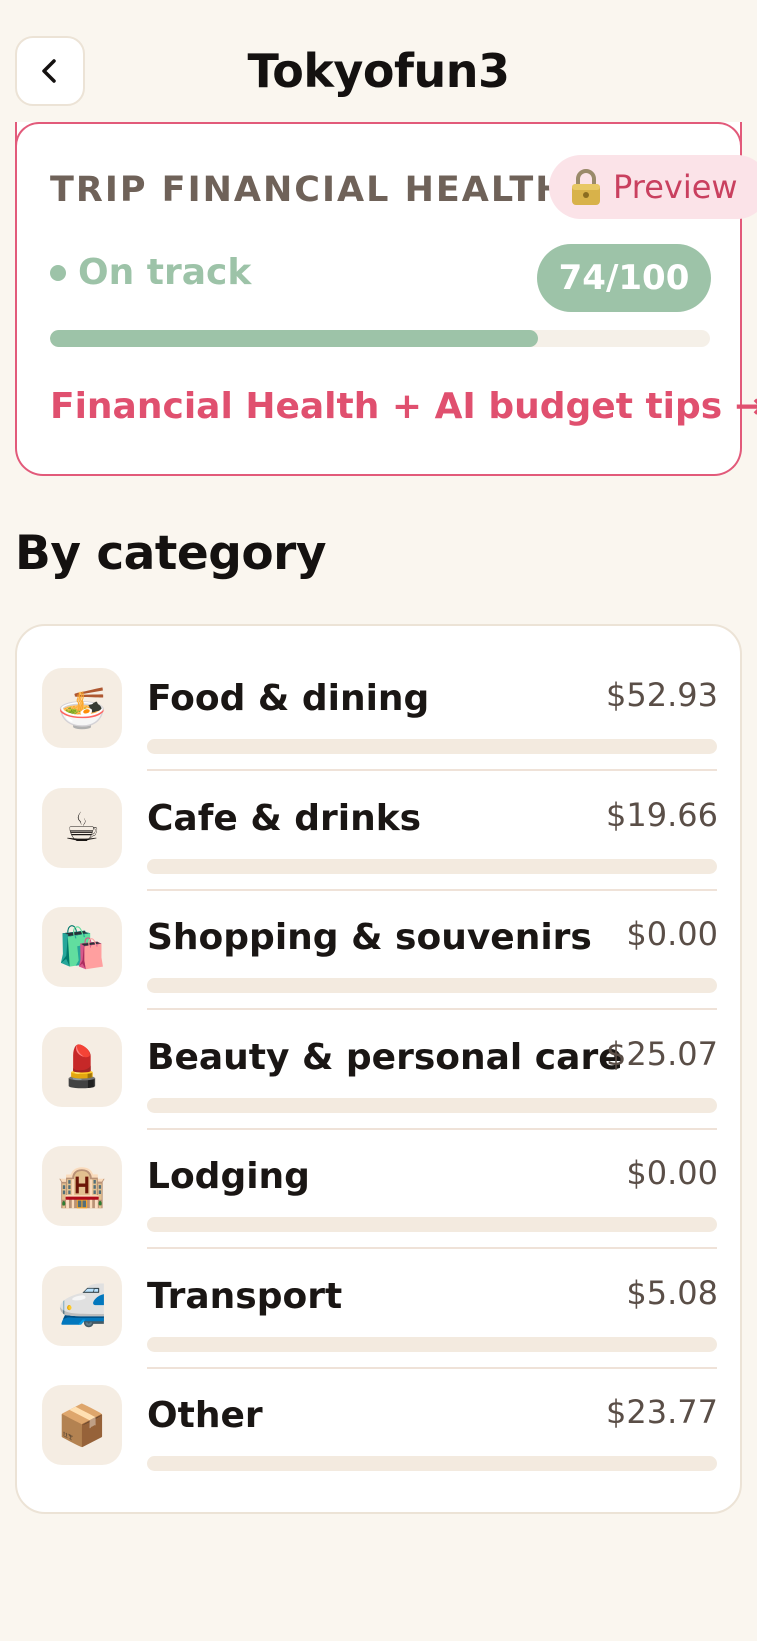 The width and height of the screenshot is (757, 1641). What do you see at coordinates (385, 1057) in the screenshot?
I see `category-name: Beauty & personal care` at bounding box center [385, 1057].